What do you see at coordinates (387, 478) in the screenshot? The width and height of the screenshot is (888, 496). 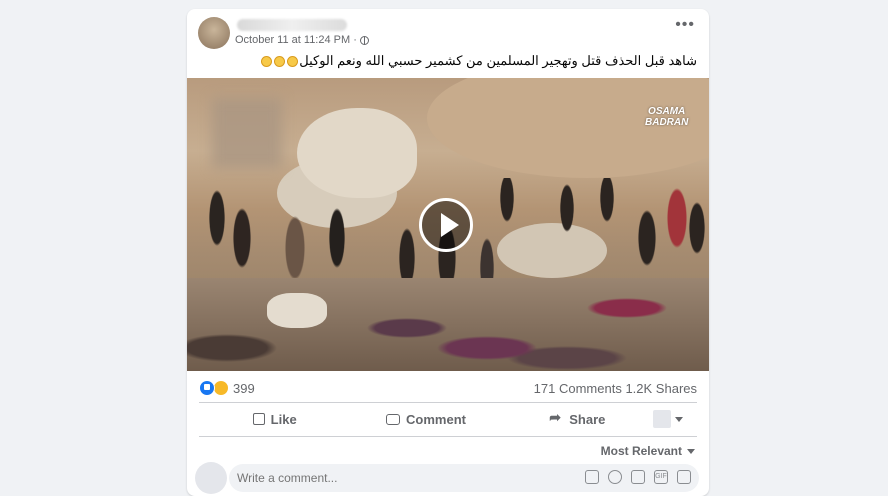 I see `comment-input` at bounding box center [387, 478].